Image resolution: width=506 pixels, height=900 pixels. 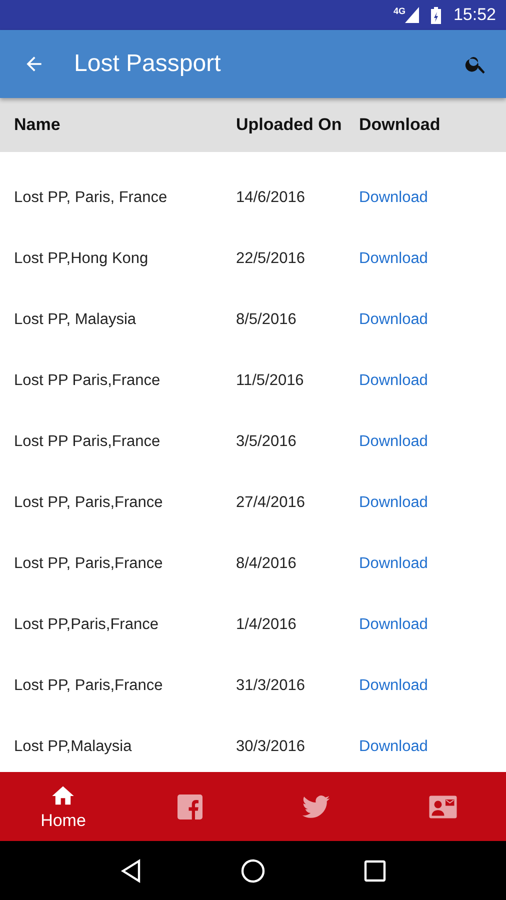 I want to click on home-nav-button, so click(x=252, y=870).